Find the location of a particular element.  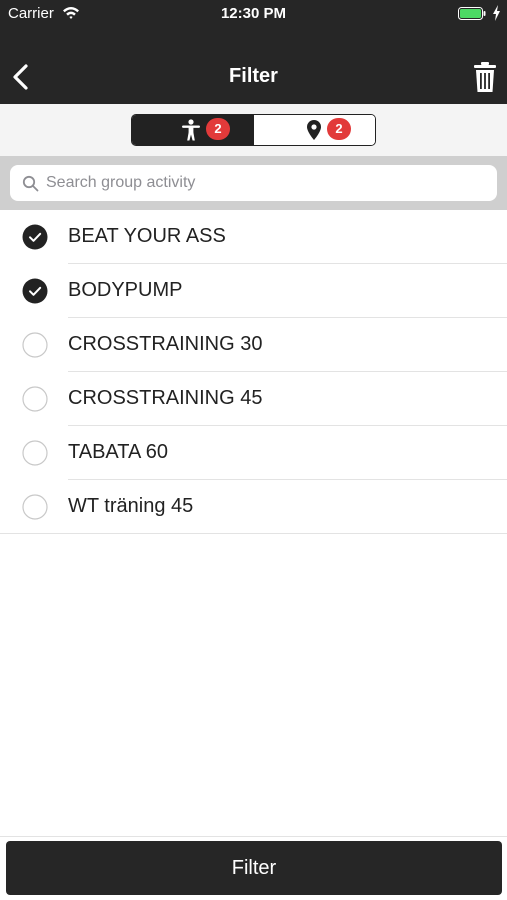

list-item: CROSSTRAINING 30 is located at coordinates (253, 345).